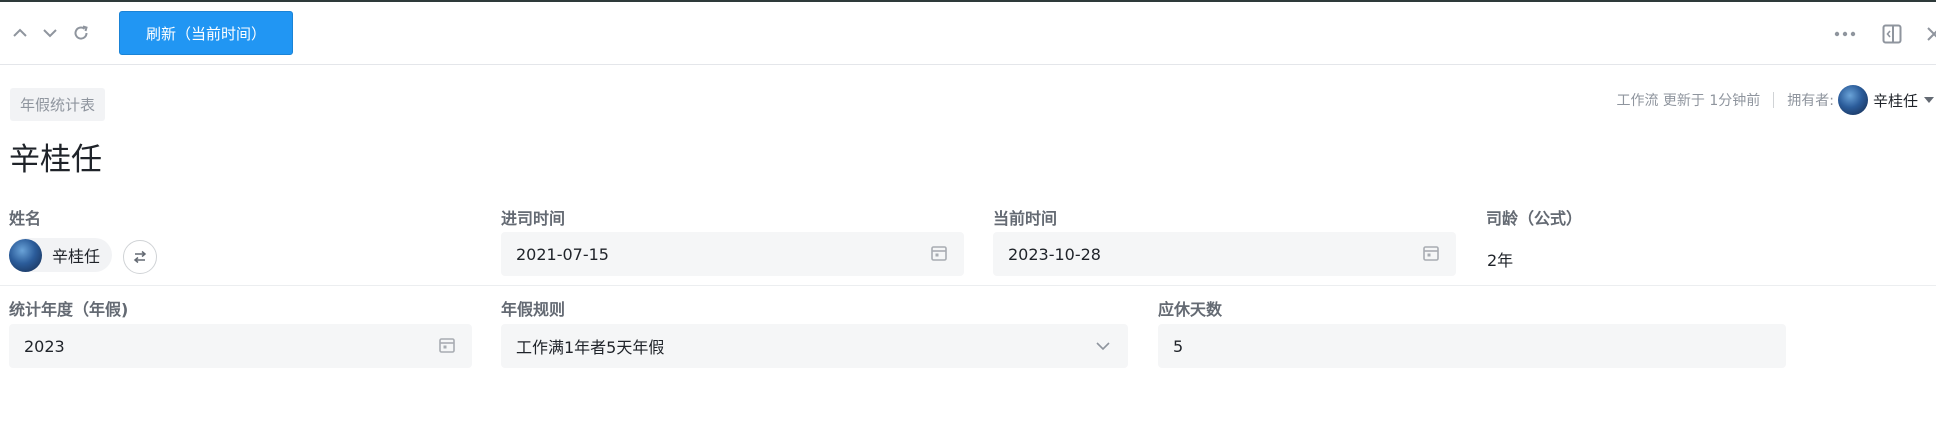  Describe the element at coordinates (69, 309) in the screenshot. I see `stat-year-field-label: 统计年度（年假)` at that location.